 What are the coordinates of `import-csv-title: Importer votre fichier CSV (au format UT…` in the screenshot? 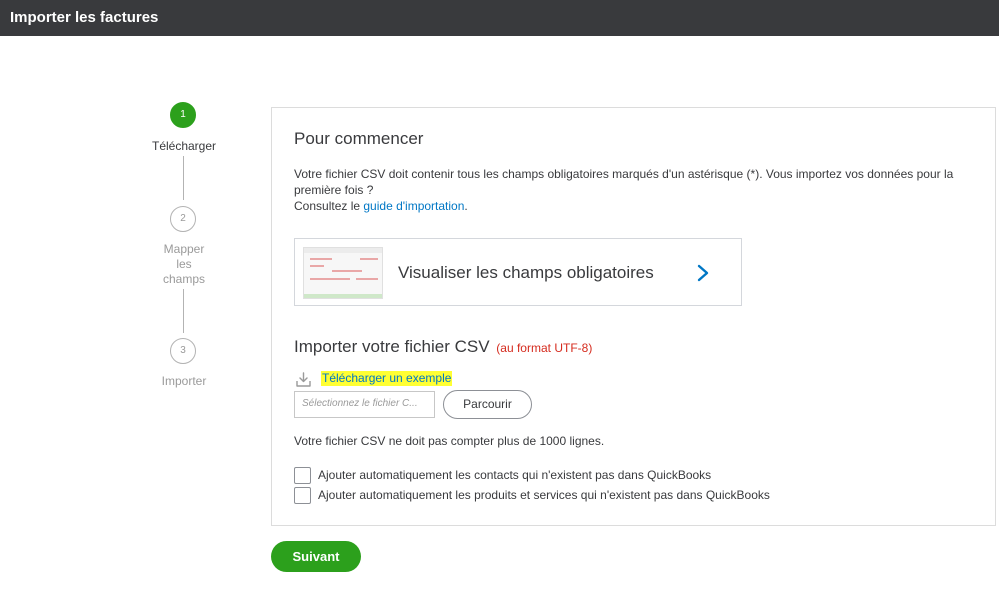 It's located at (443, 346).